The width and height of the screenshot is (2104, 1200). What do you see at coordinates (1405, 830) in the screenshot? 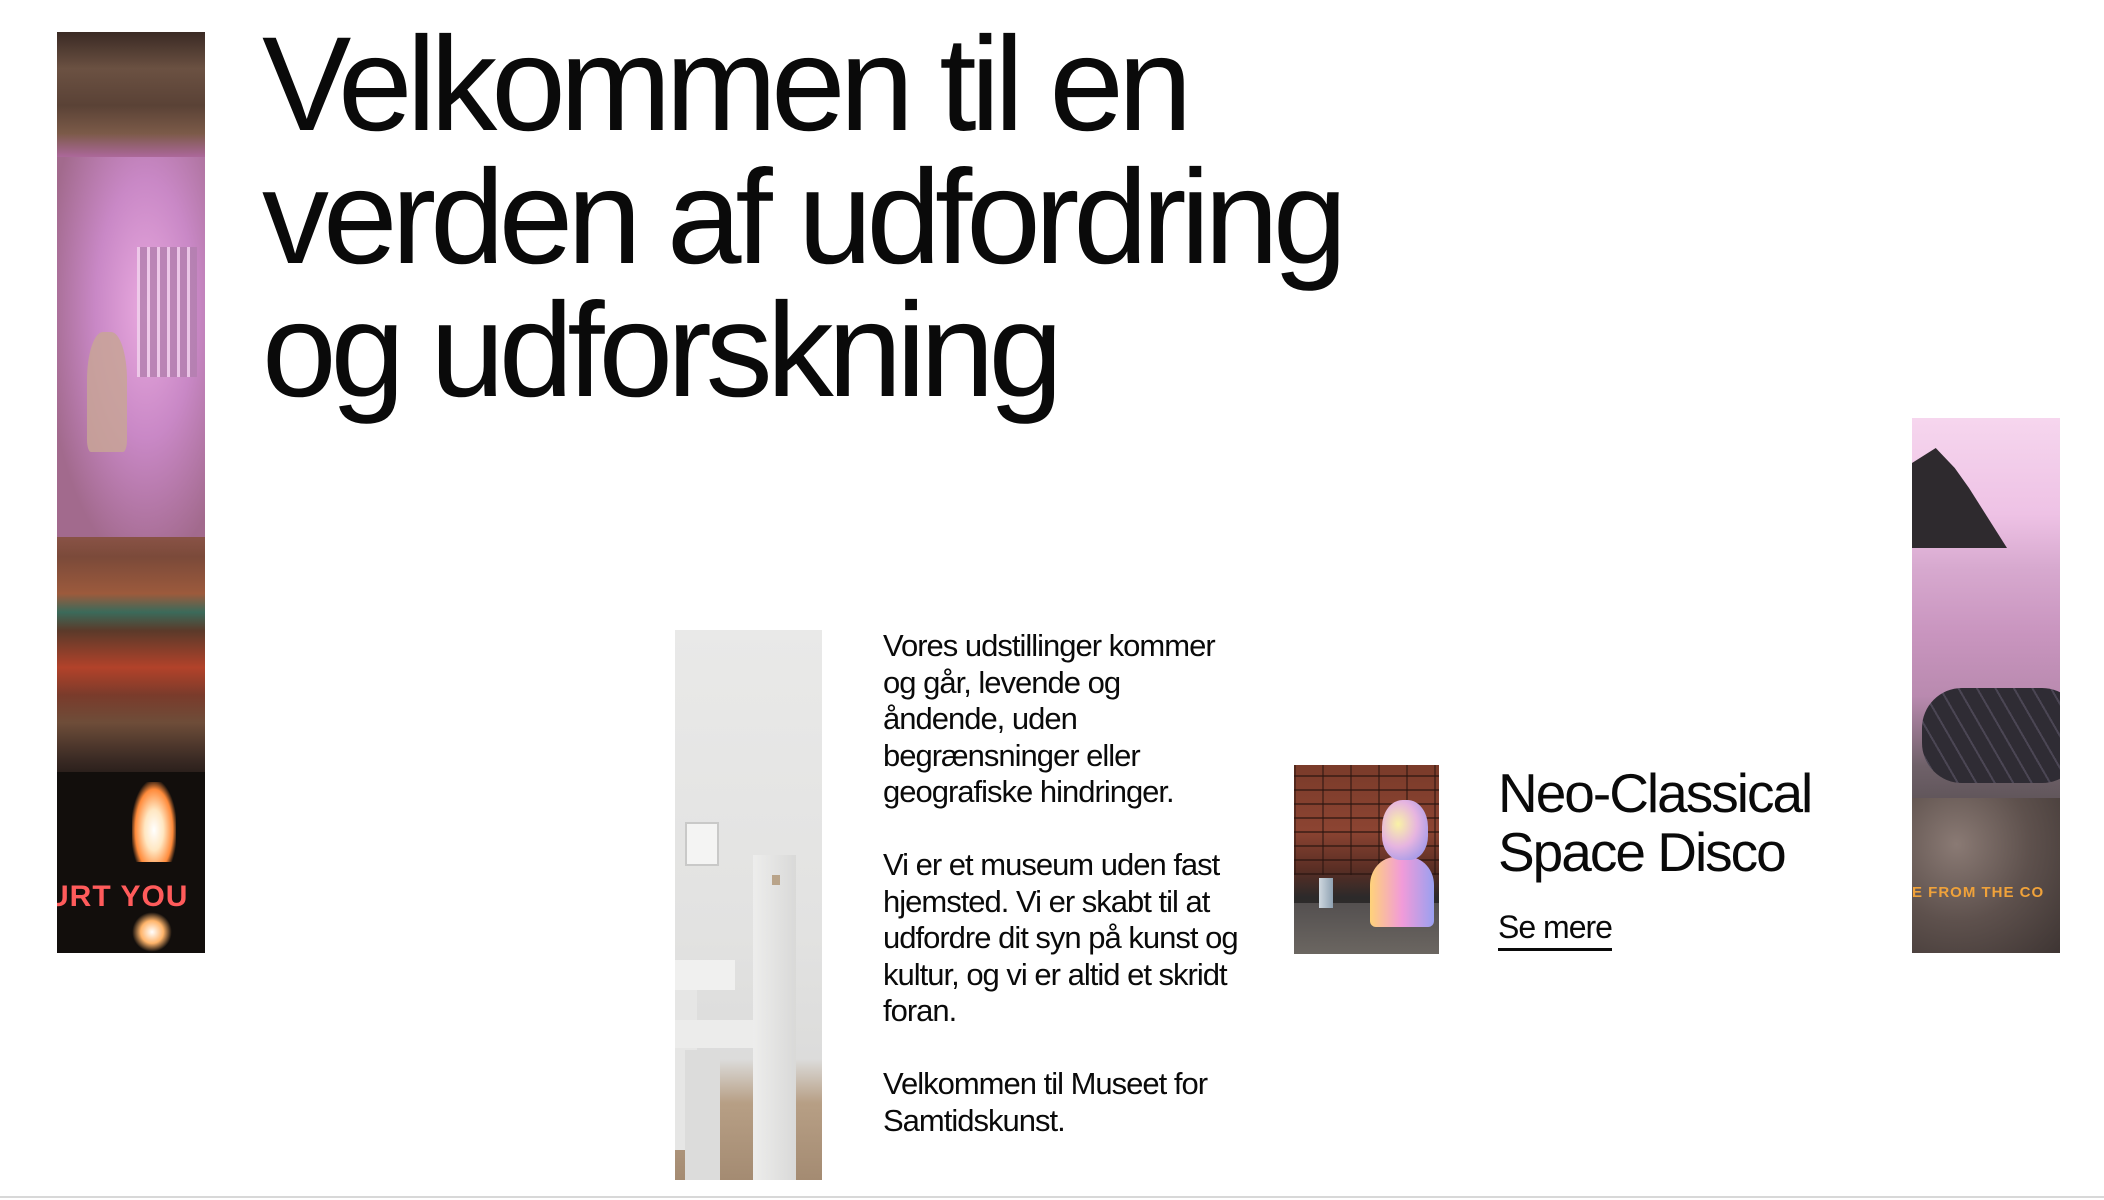
I see `bust-head-shape` at bounding box center [1405, 830].